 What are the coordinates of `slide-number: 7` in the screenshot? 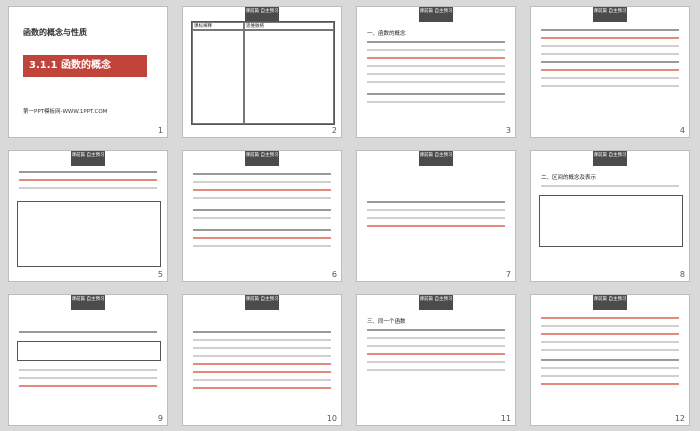 It's located at (508, 274).